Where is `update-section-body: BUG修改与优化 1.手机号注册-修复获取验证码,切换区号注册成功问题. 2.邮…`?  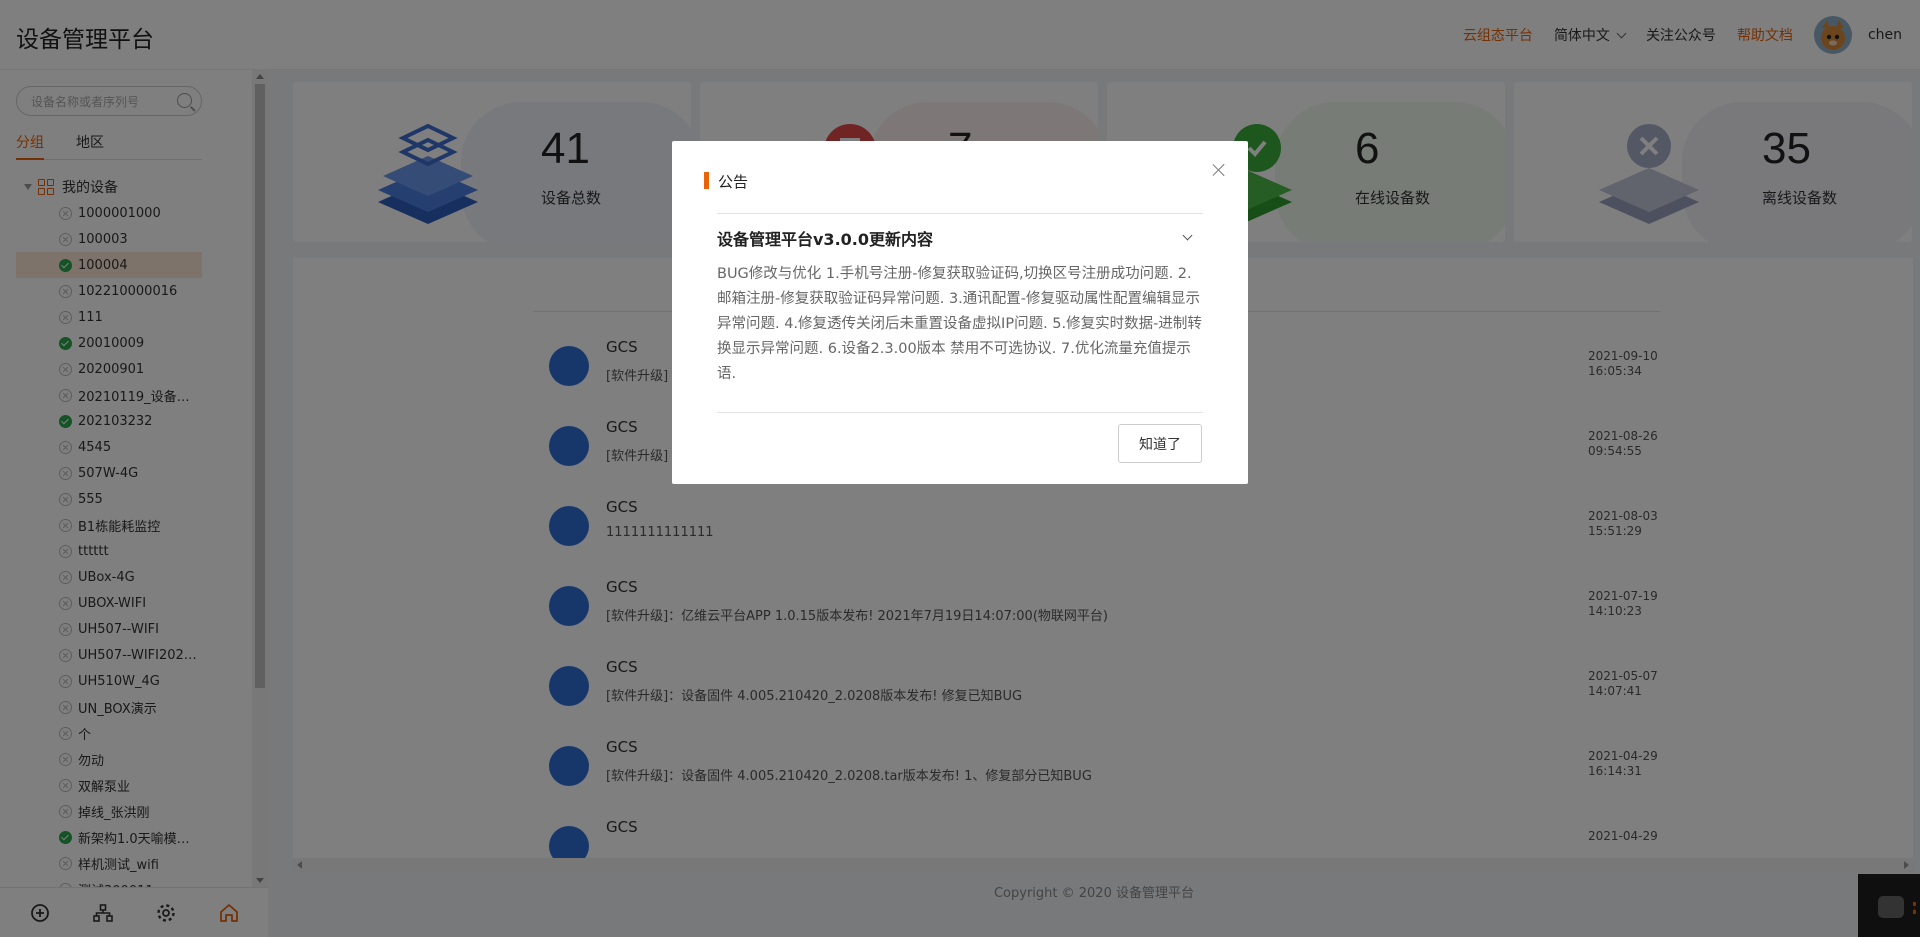 update-section-body: BUG修改与优化 1.手机号注册-修复获取验证码,切换区号注册成功问题. 2.邮… is located at coordinates (959, 324).